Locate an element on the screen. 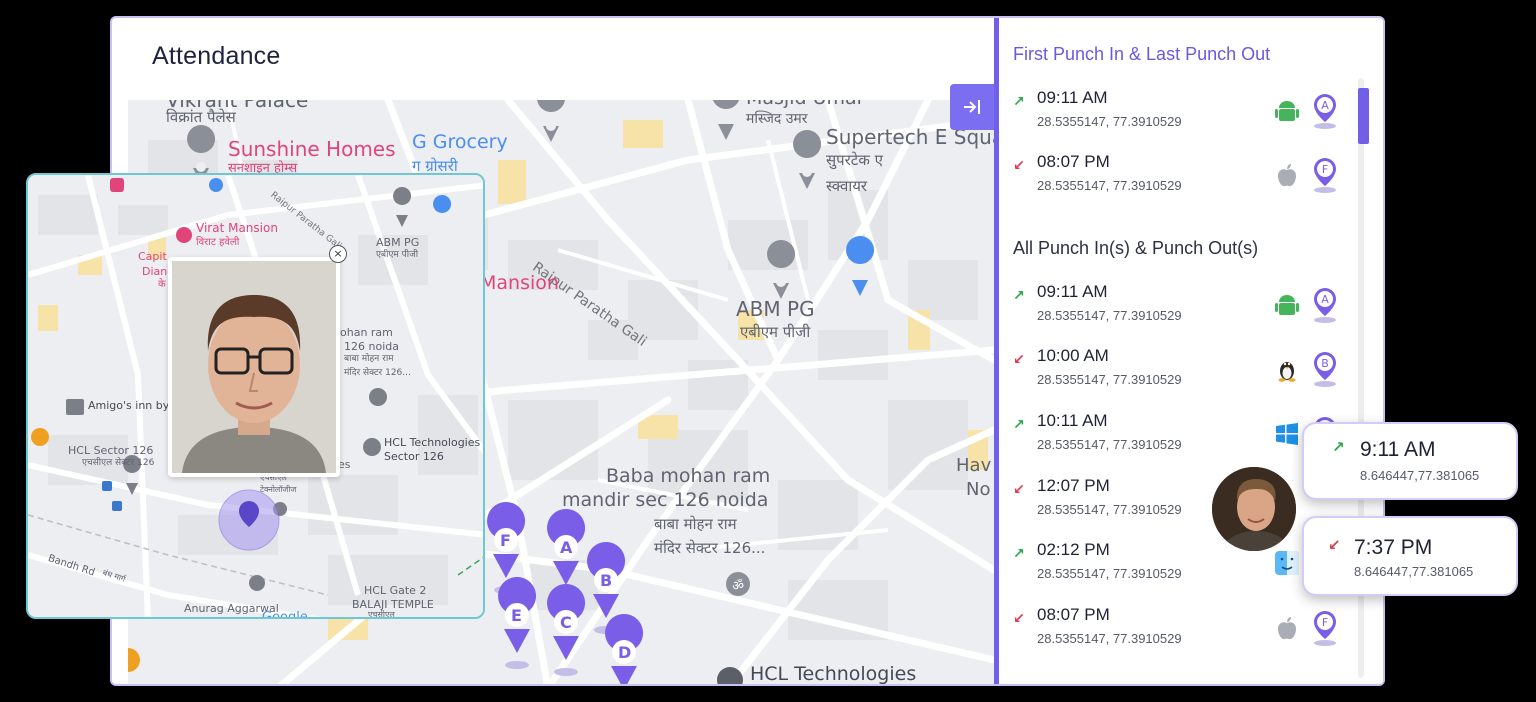  punch-time: 7:37 PM is located at coordinates (1393, 547).